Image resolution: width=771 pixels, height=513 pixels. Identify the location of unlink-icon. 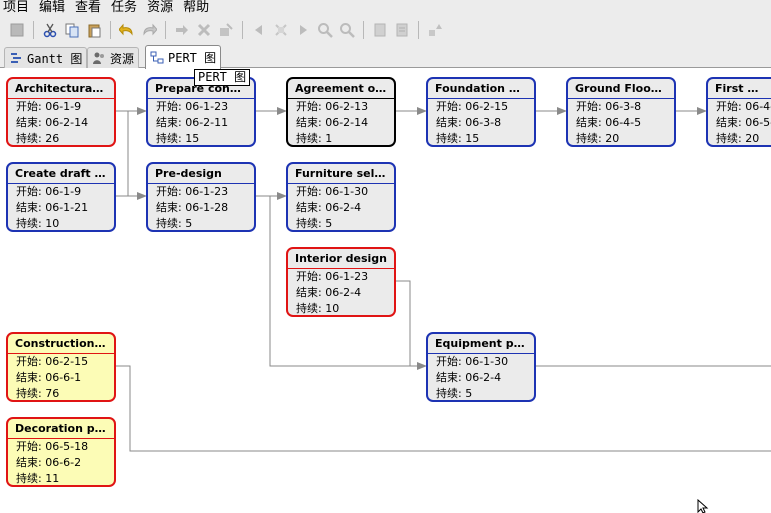
(281, 30).